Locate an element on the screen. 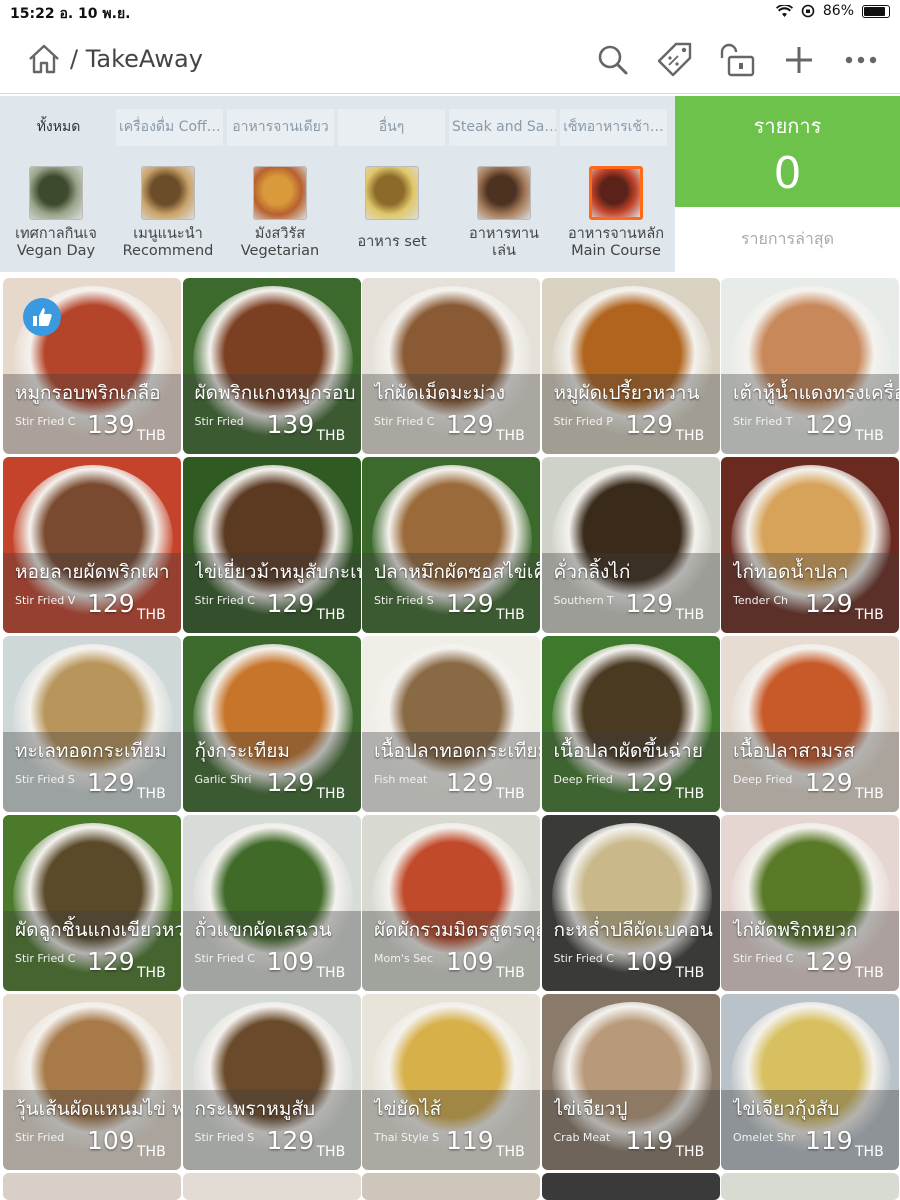 This screenshot has height=1200, width=900. menu-item-name: ไก่ผัดเม็ดมะม่วง is located at coordinates (440, 393).